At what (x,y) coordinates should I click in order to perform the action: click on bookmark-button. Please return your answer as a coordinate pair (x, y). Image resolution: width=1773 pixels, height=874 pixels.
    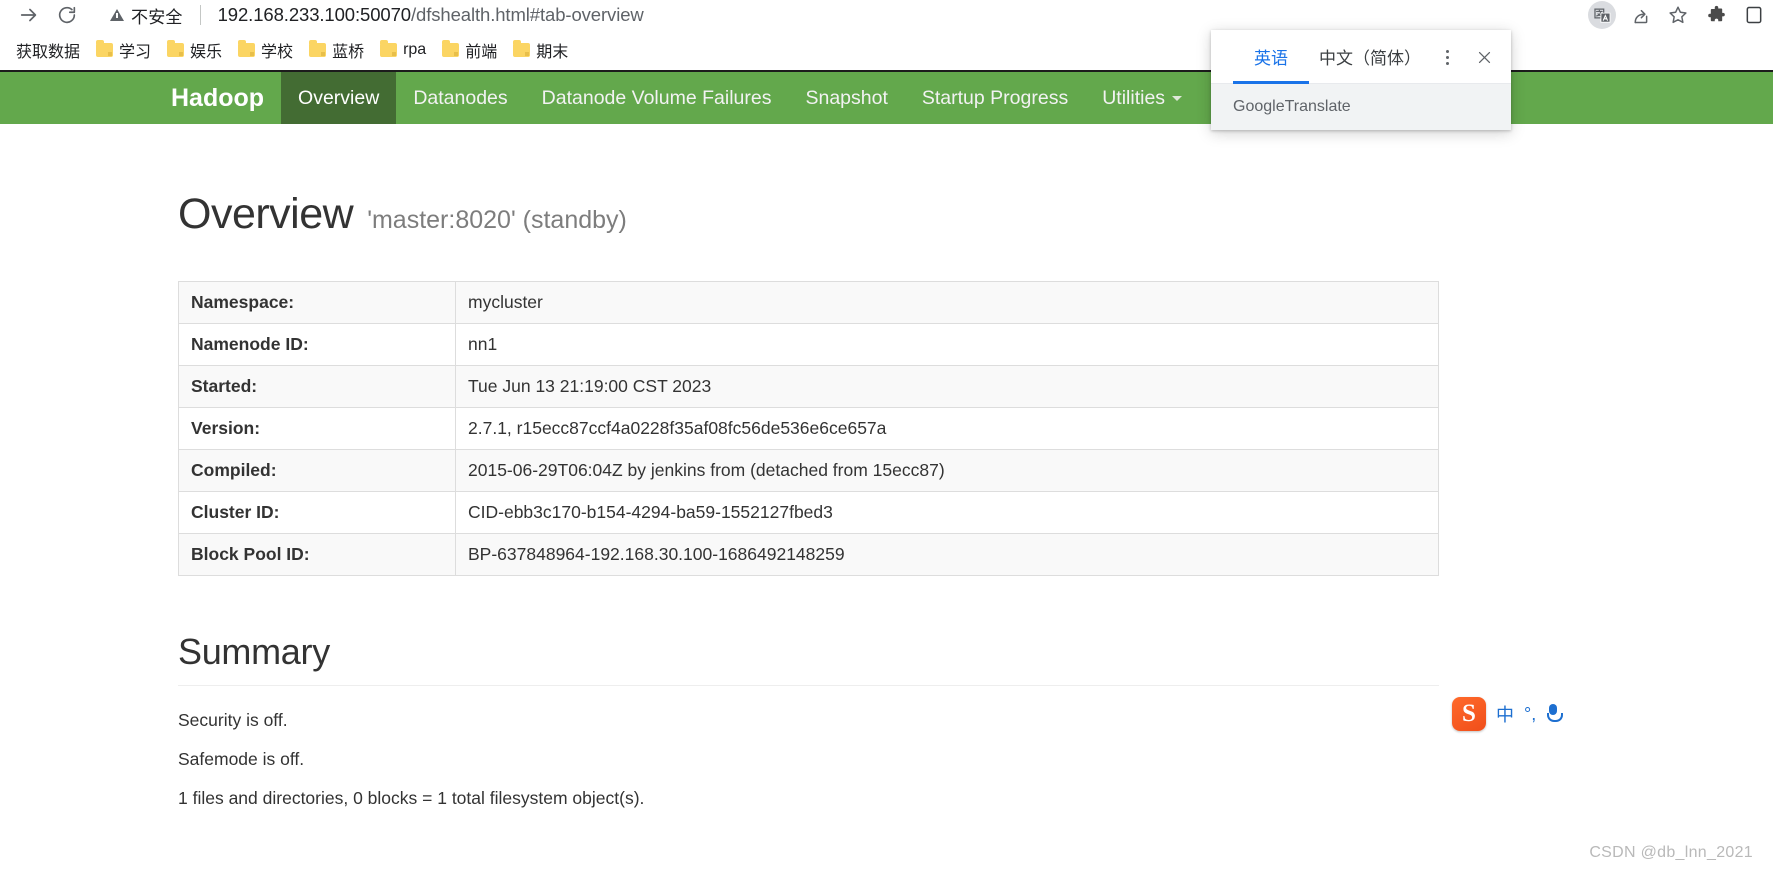
    Looking at the image, I should click on (1678, 15).